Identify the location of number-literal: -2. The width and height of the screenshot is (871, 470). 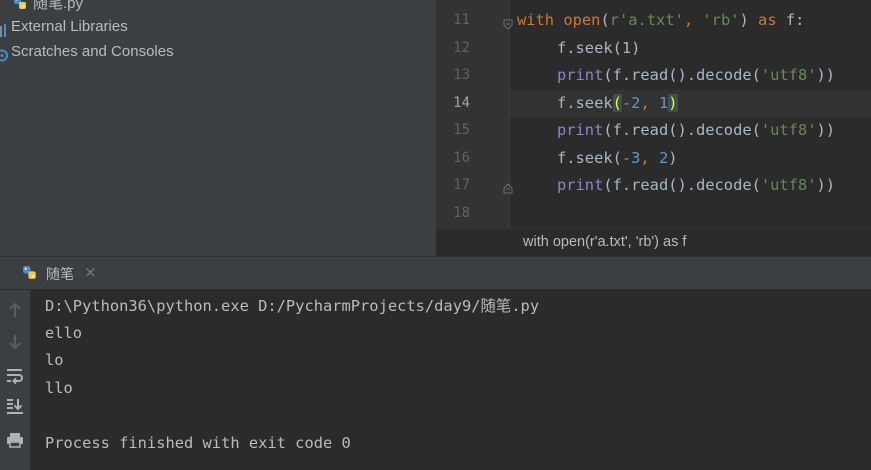
(631, 103).